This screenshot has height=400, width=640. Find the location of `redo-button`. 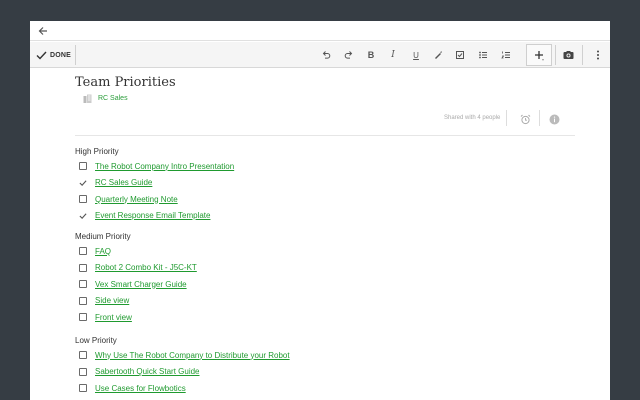

redo-button is located at coordinates (349, 55).